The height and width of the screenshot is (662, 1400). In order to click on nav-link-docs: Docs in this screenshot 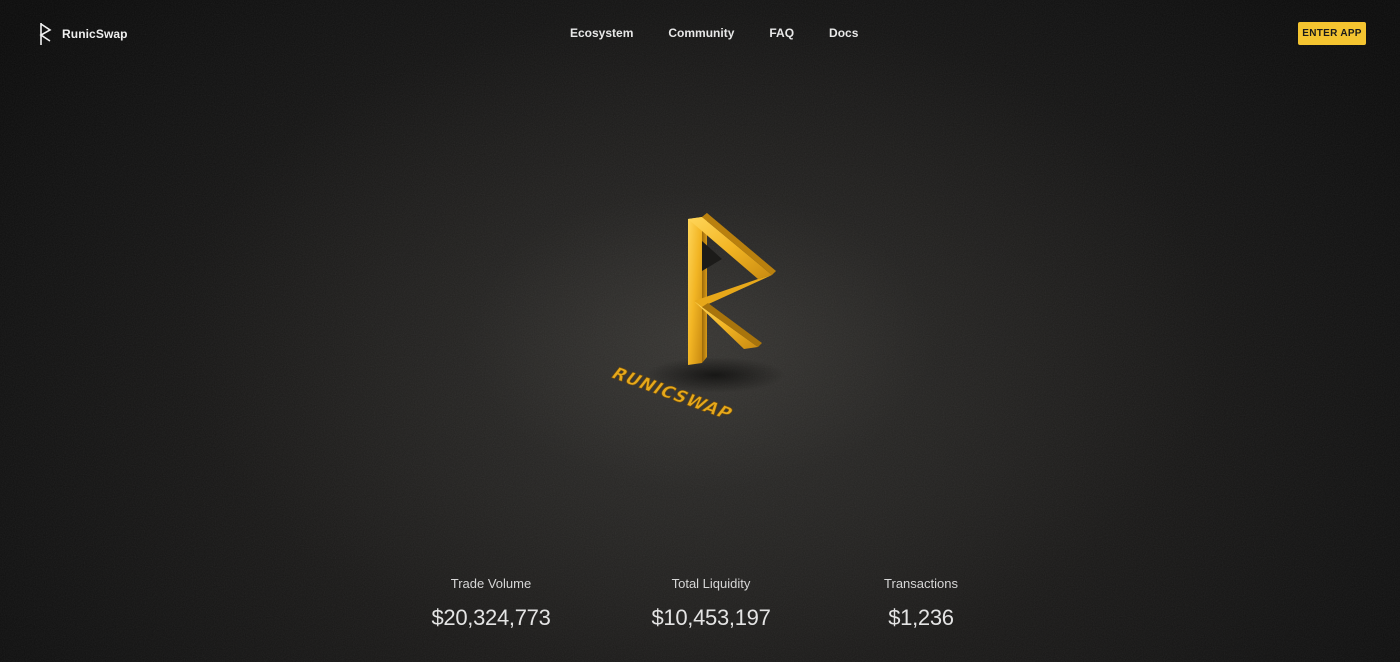, I will do `click(843, 33)`.